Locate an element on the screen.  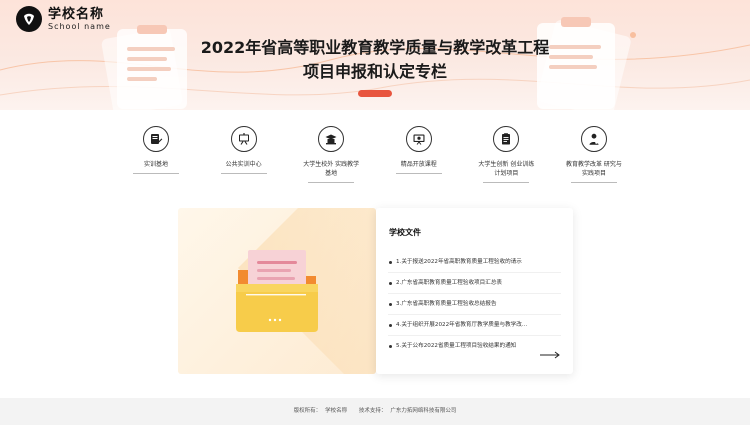
list-item: 3.广东省高职教育质量工程验收总结报告 is located at coordinates (474, 304).